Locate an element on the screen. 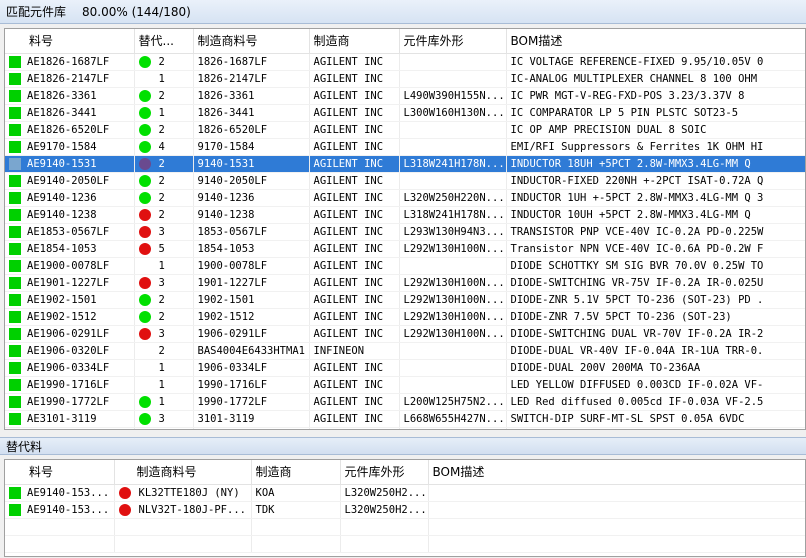 This screenshot has height=558, width=806. col-header-manufacturer: 制造商 is located at coordinates (354, 41).